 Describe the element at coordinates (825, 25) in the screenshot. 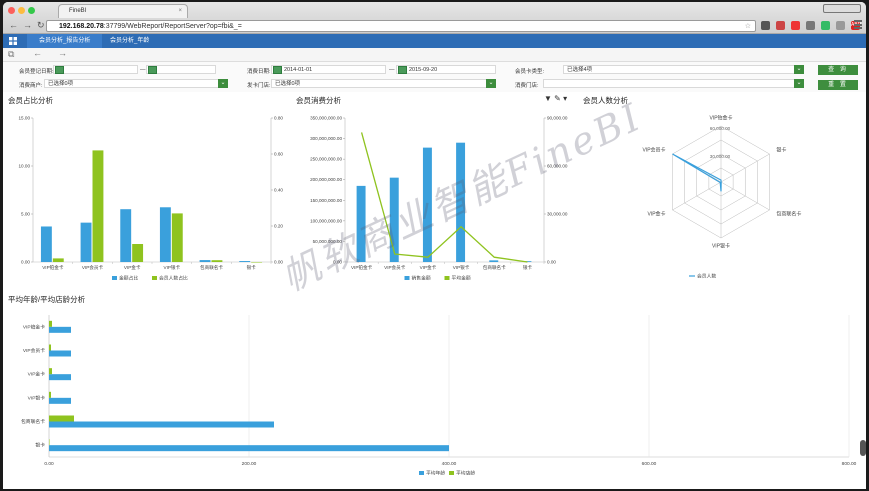

I see `extension-grid-icon` at that location.